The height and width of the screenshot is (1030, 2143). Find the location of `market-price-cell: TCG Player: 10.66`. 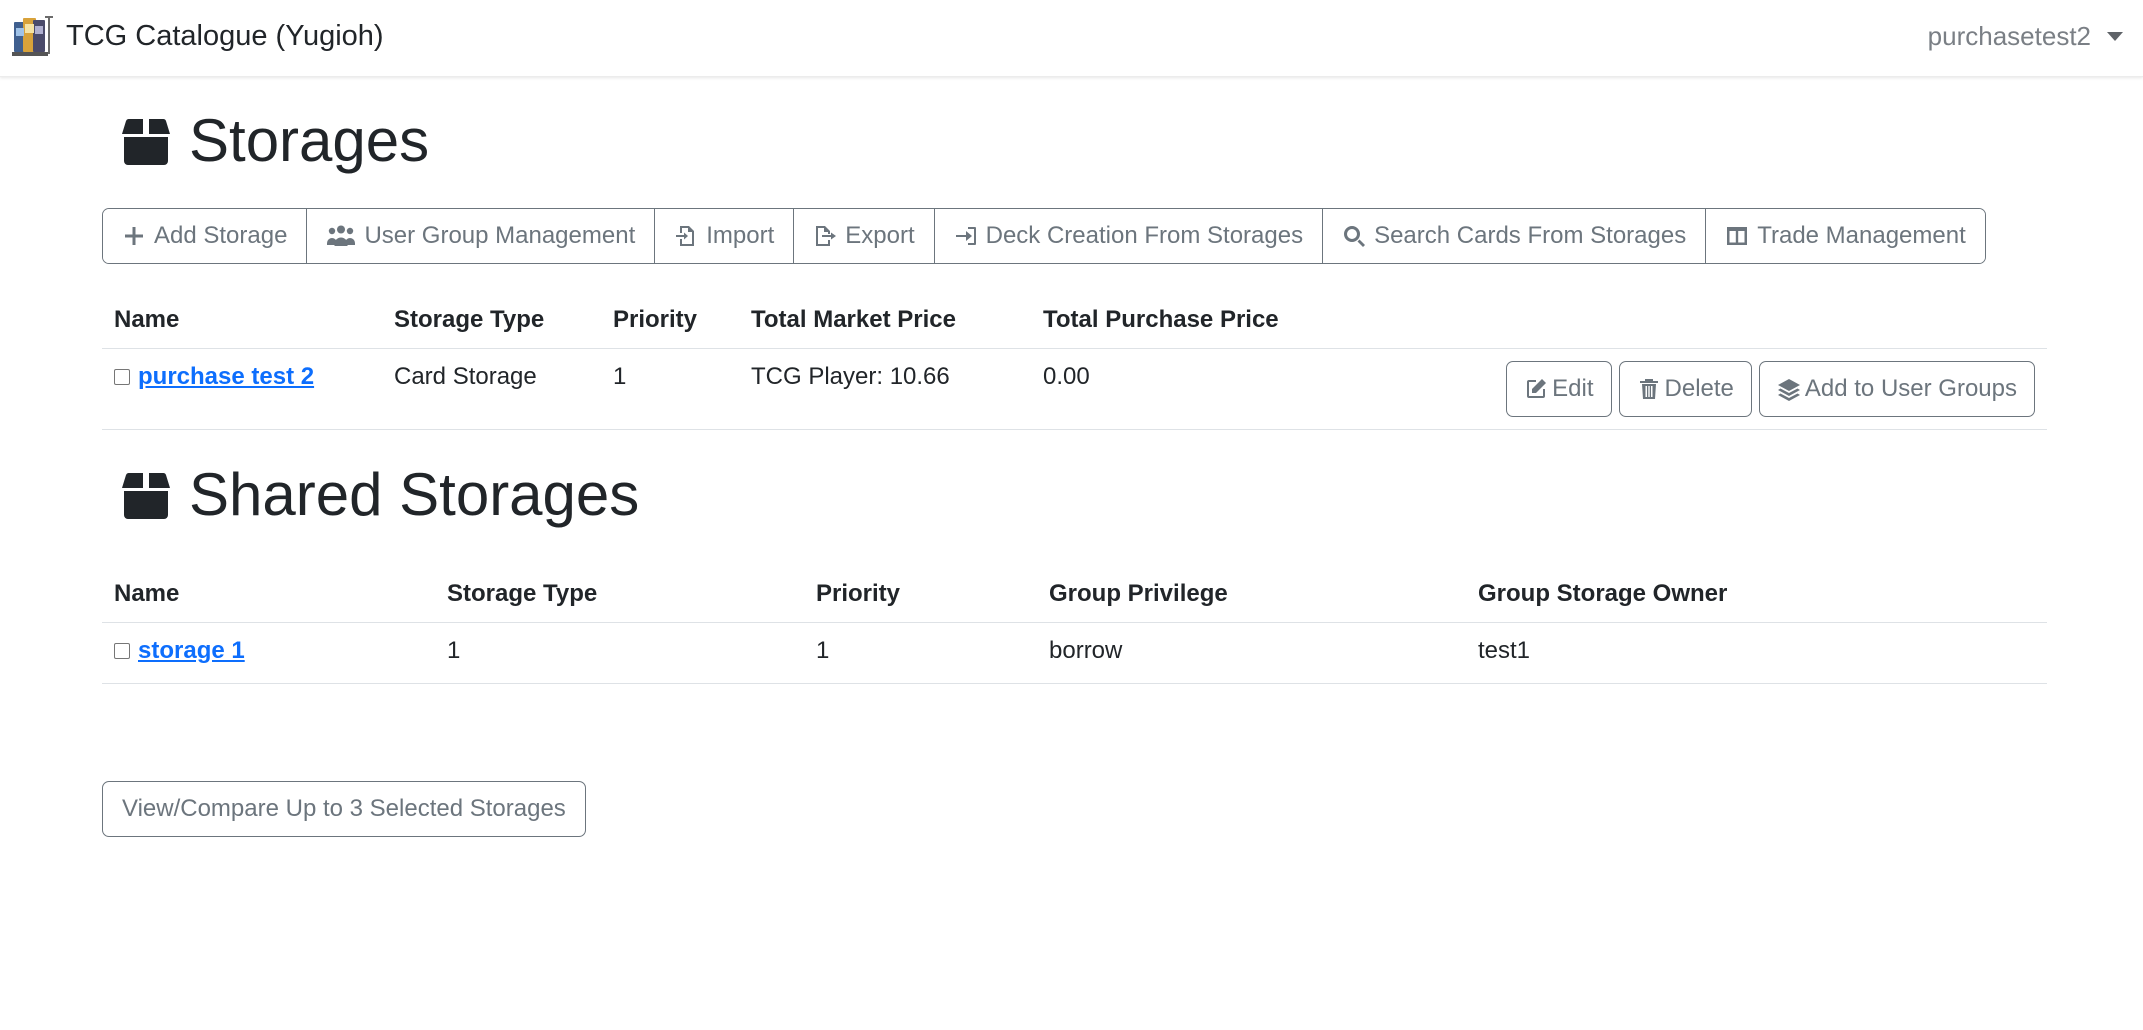

market-price-cell: TCG Player: 10.66 is located at coordinates (885, 389).